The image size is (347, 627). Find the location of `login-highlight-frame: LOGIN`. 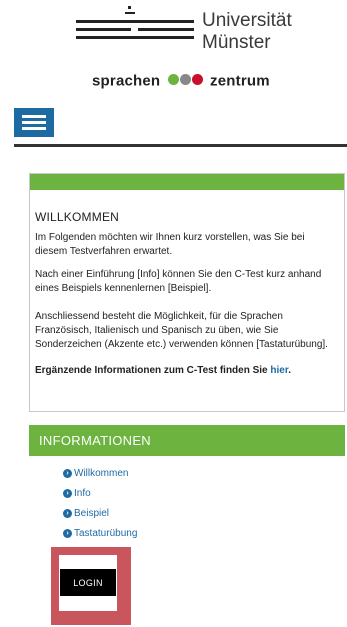

login-highlight-frame: LOGIN is located at coordinates (91, 586).